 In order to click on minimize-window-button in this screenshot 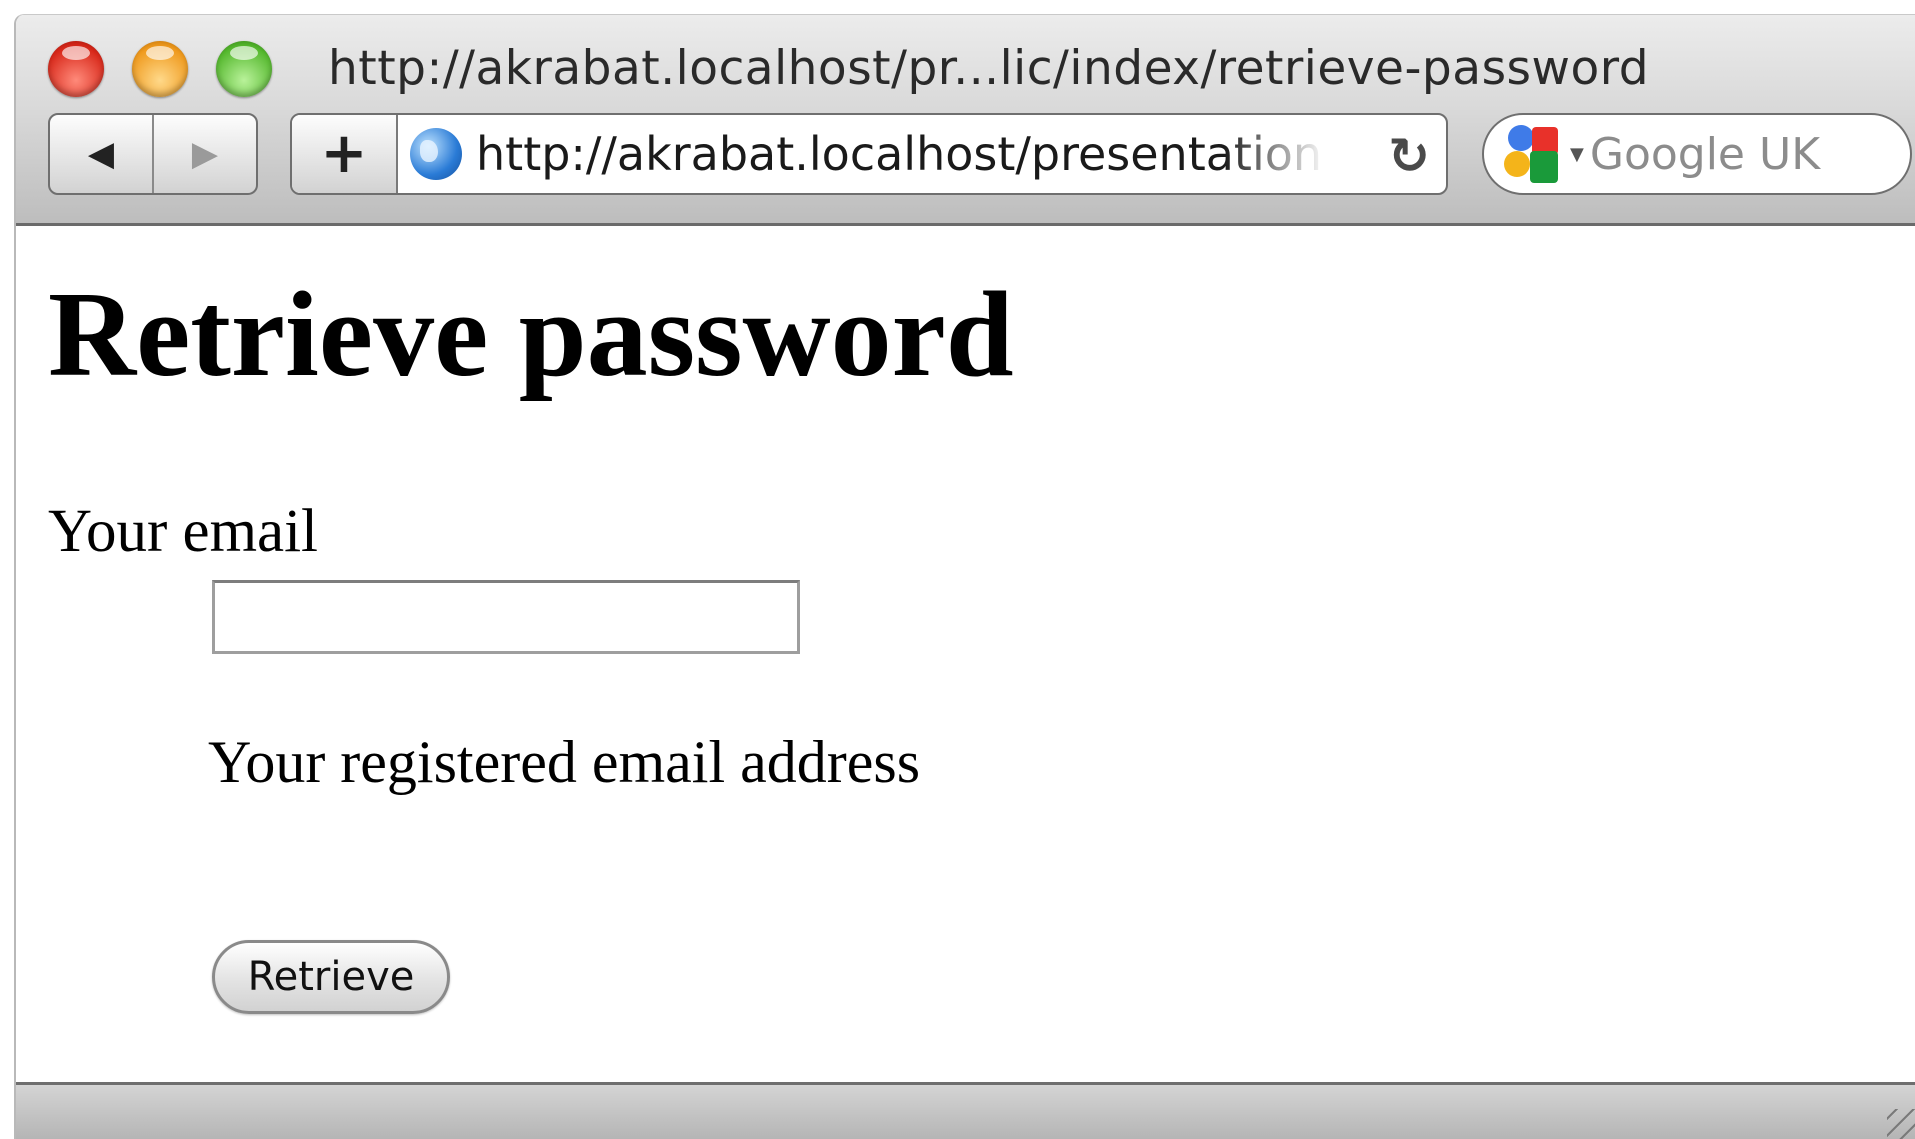, I will do `click(160, 69)`.